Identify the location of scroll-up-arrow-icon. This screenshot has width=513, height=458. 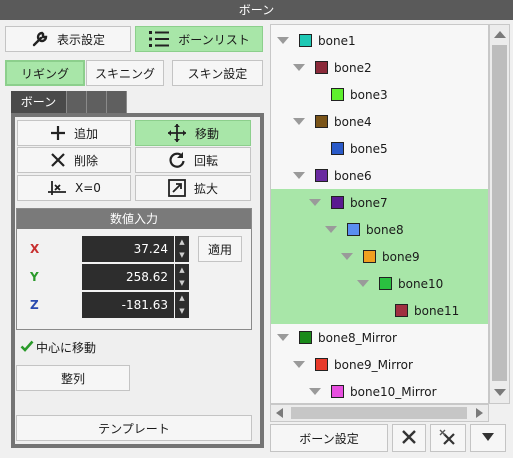
(500, 34).